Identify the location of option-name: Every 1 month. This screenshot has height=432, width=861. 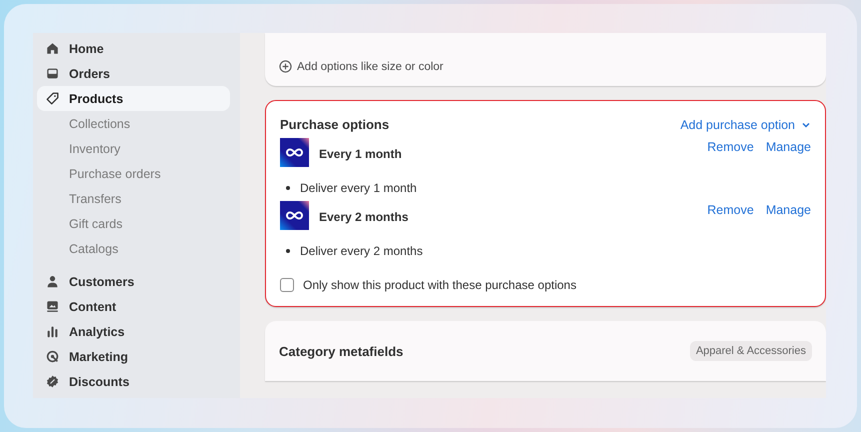
(361, 154).